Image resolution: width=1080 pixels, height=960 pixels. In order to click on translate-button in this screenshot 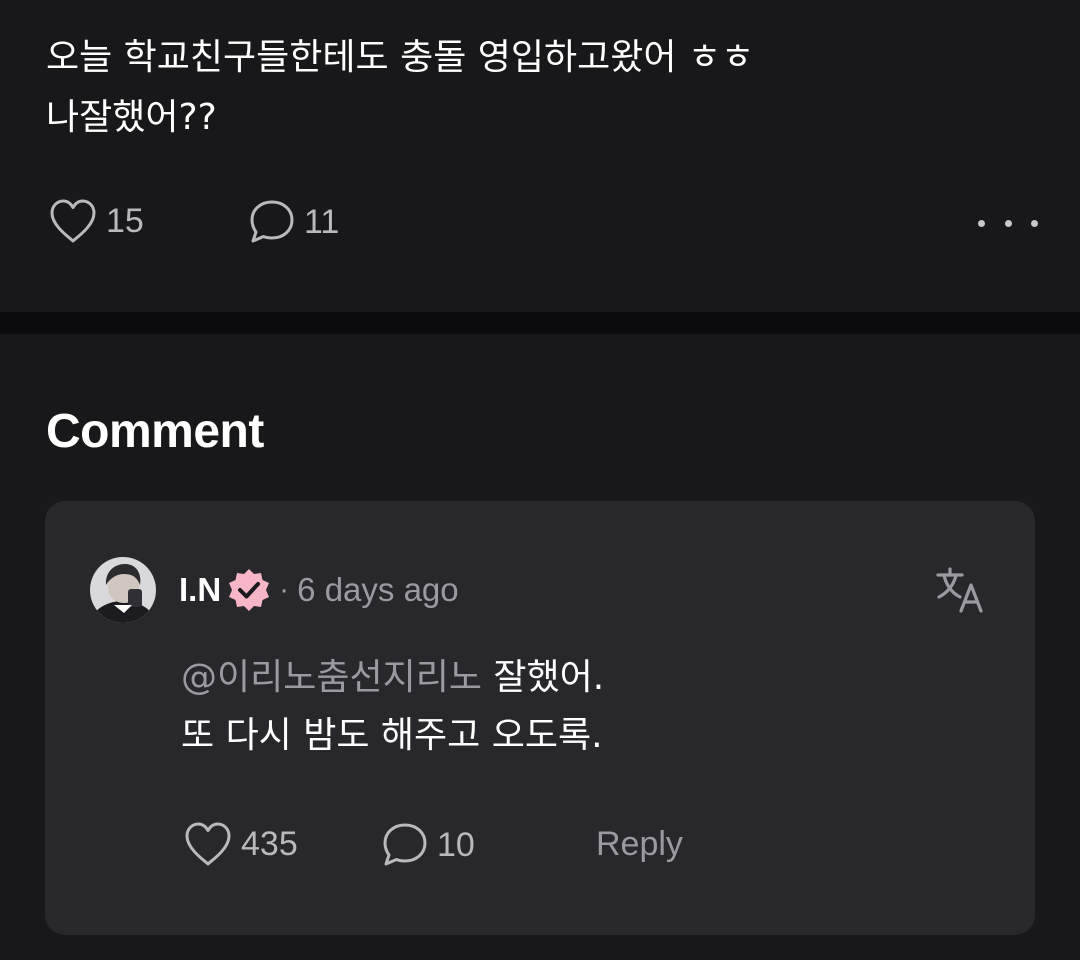, I will do `click(961, 590)`.